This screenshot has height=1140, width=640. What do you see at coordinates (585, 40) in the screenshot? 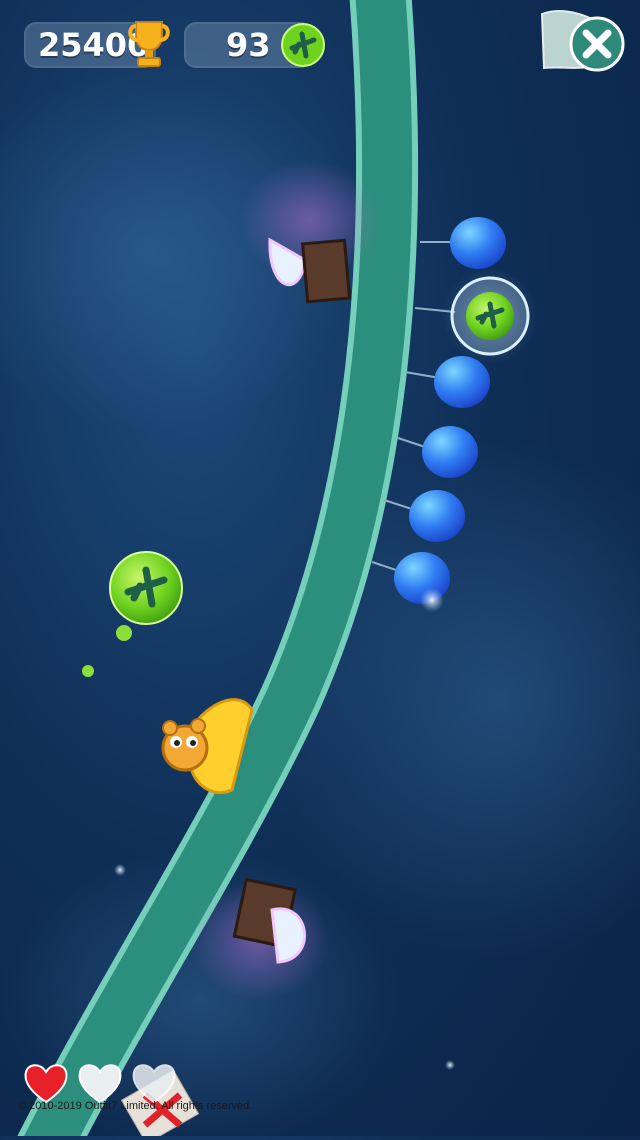
I see `close-button` at bounding box center [585, 40].